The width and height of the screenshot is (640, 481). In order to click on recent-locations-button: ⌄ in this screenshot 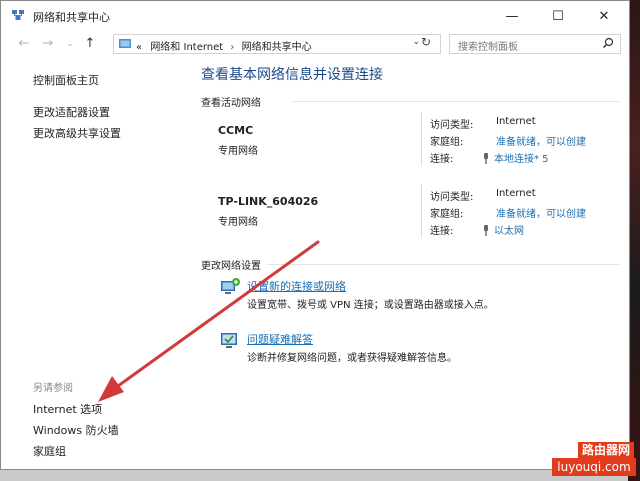, I will do `click(70, 44)`.